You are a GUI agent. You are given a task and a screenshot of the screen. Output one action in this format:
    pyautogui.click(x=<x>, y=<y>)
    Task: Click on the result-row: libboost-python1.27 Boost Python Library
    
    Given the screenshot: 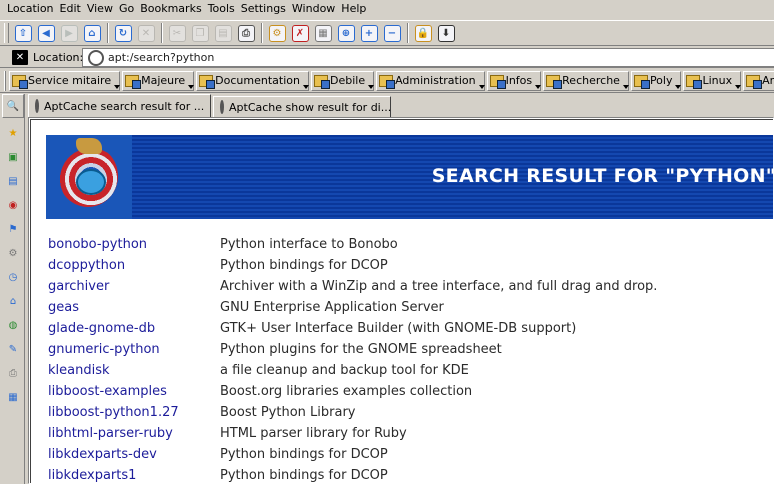 What is the action you would take?
    pyautogui.click(x=402, y=412)
    